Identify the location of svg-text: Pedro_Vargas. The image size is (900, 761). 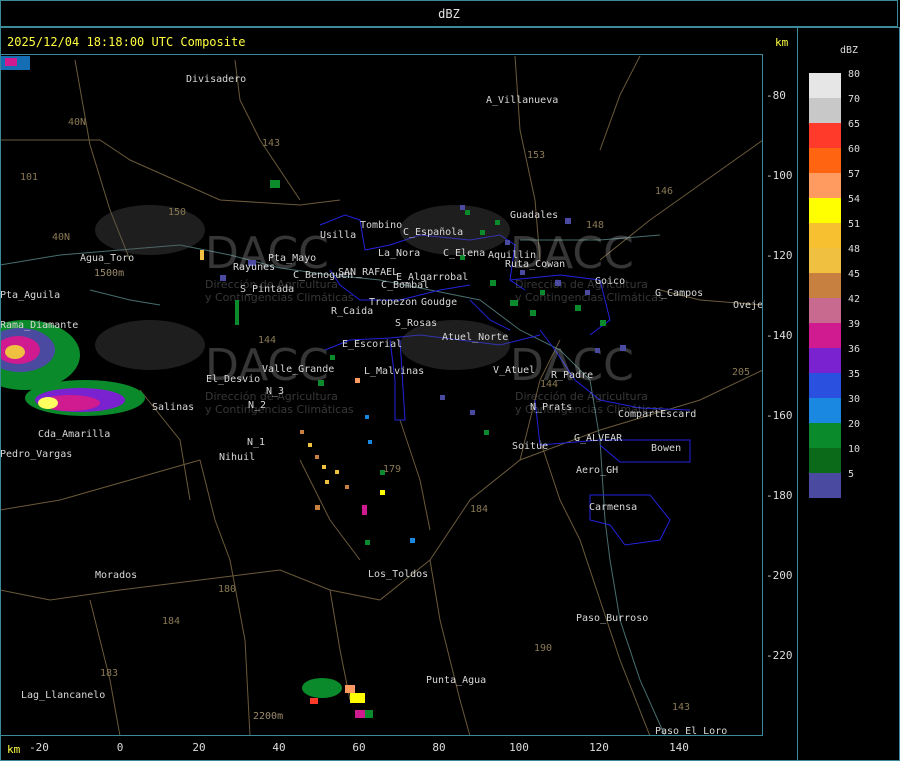
(36, 454).